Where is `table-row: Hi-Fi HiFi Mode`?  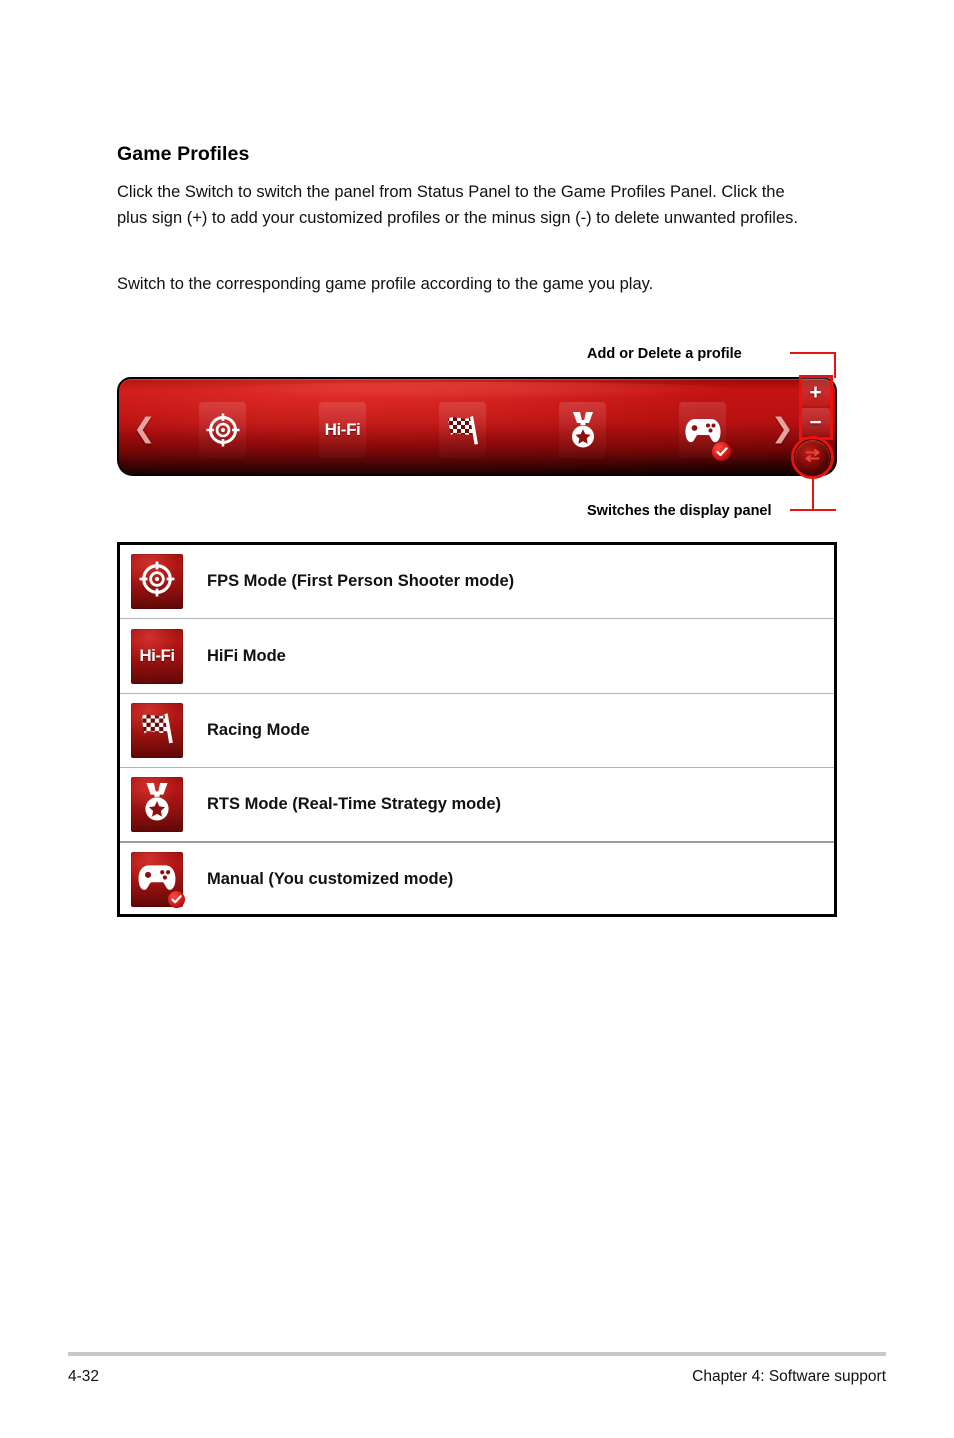 table-row: Hi-Fi HiFi Mode is located at coordinates (477, 656).